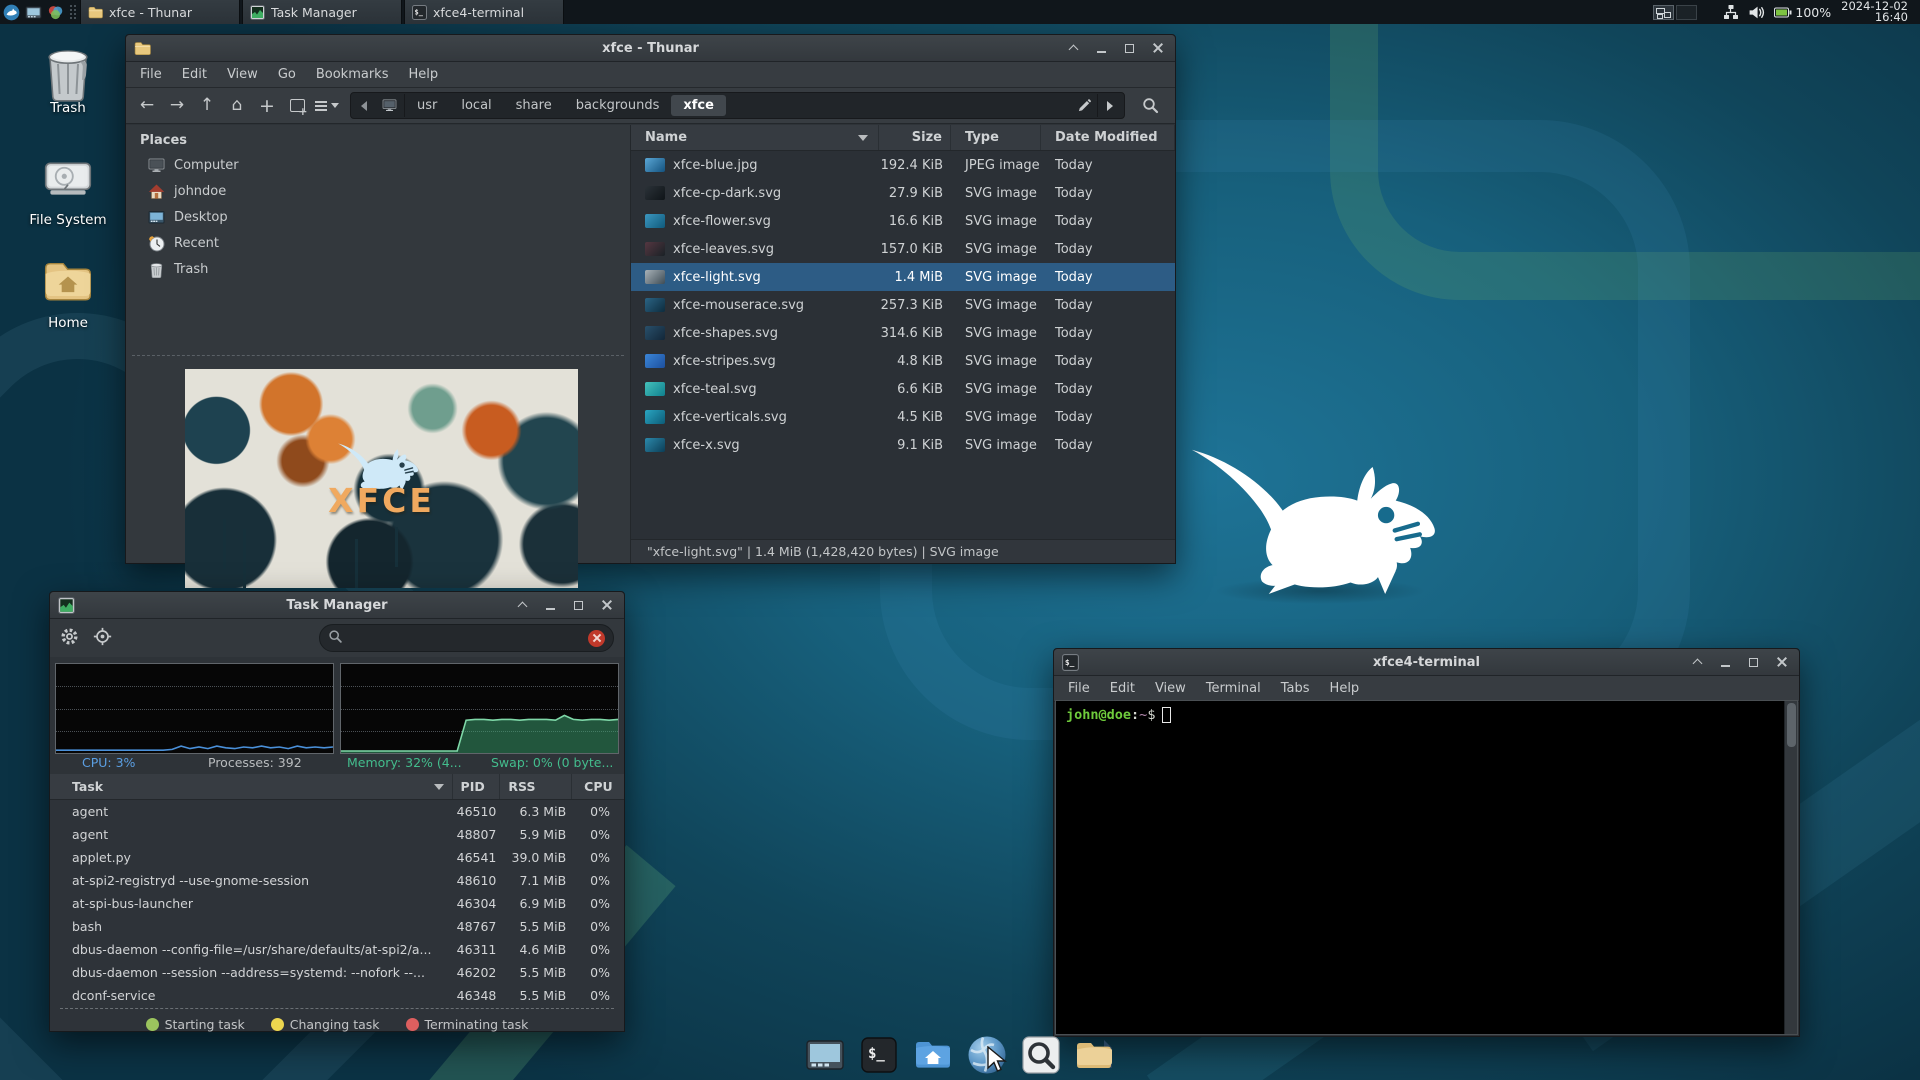 This screenshot has width=1920, height=1080. I want to click on taskmanager-search, so click(466, 638).